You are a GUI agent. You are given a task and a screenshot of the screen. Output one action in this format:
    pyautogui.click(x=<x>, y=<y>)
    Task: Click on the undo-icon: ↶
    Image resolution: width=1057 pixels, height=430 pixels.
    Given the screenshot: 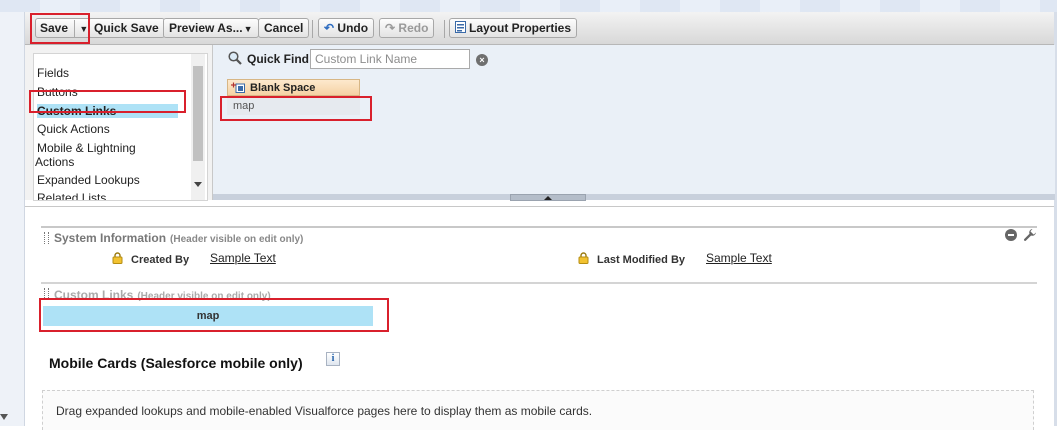 What is the action you would take?
    pyautogui.click(x=329, y=28)
    